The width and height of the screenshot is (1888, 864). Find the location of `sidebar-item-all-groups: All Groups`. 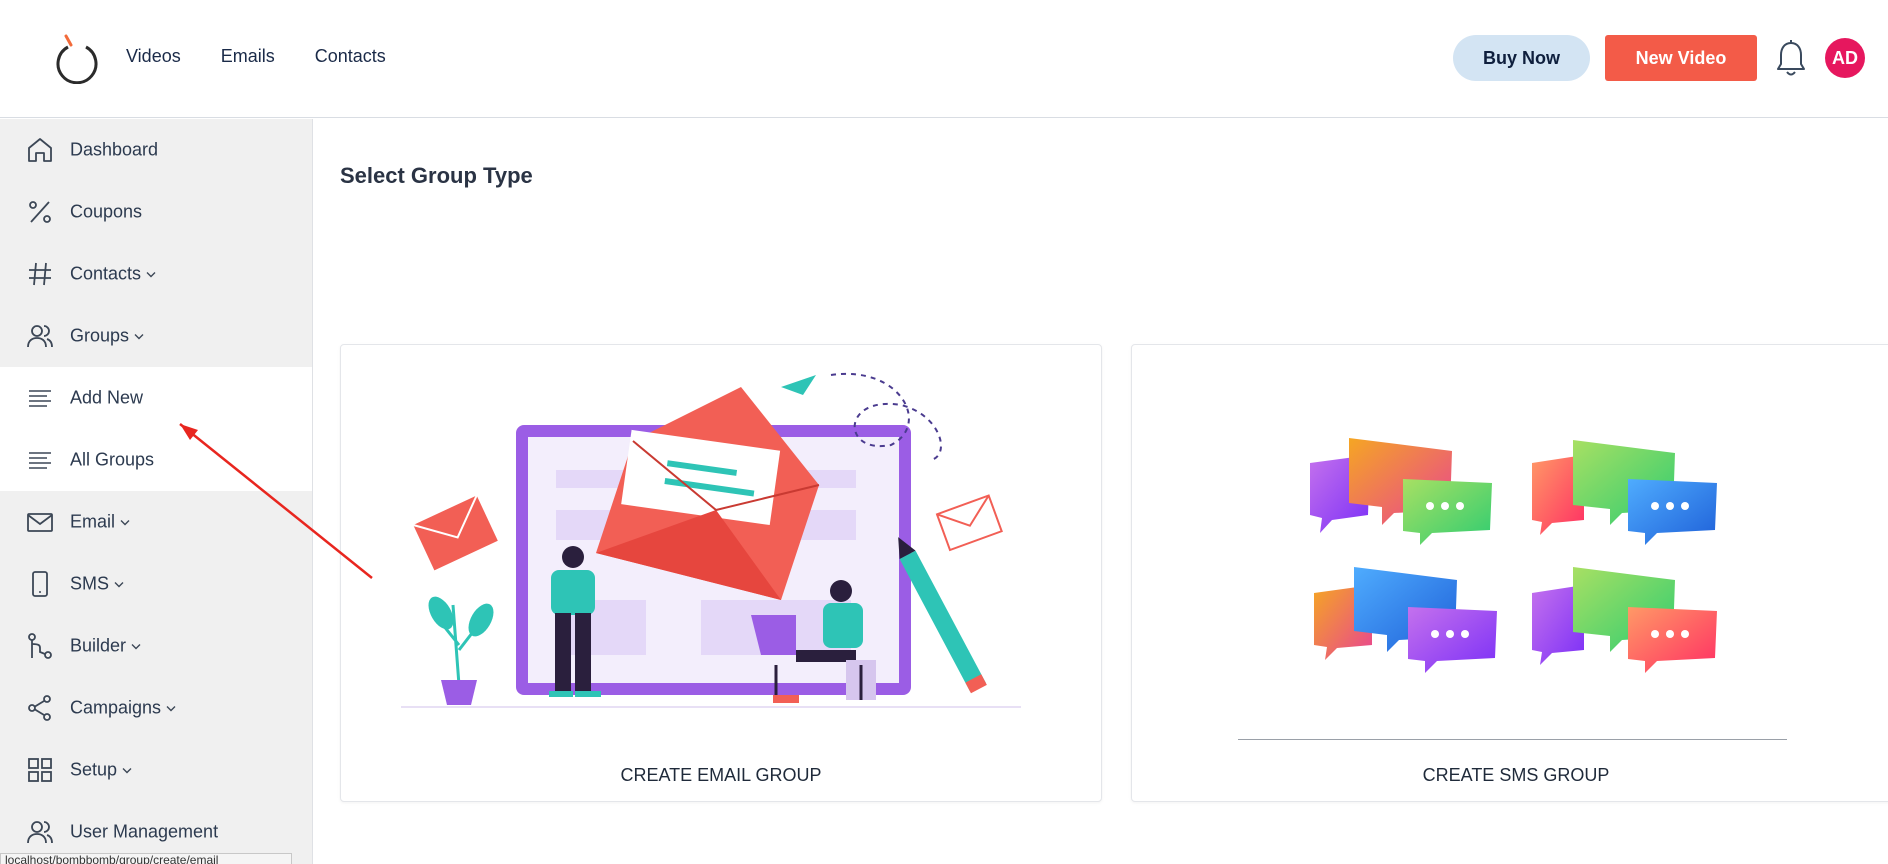

sidebar-item-all-groups: All Groups is located at coordinates (156, 460).